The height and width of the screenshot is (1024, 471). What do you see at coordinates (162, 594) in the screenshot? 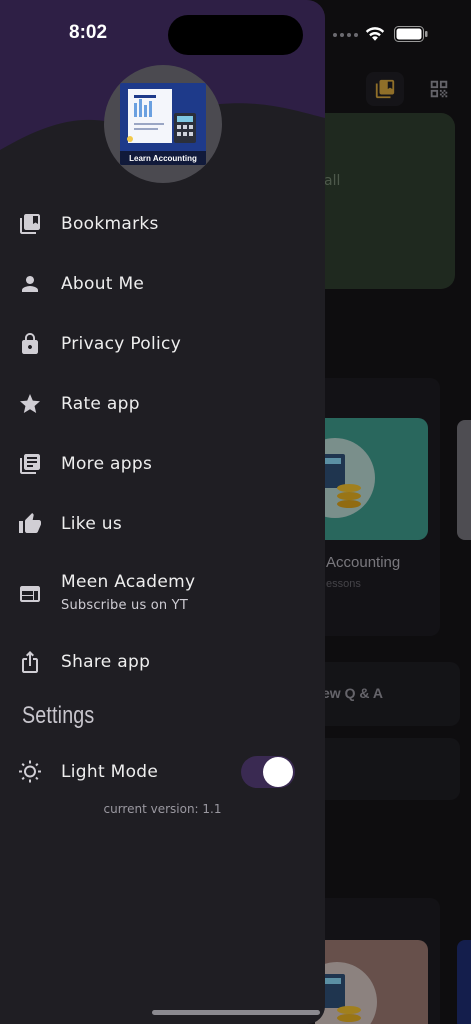
I see `menu-item-academy: Meen Academy Subscribe us on YT` at bounding box center [162, 594].